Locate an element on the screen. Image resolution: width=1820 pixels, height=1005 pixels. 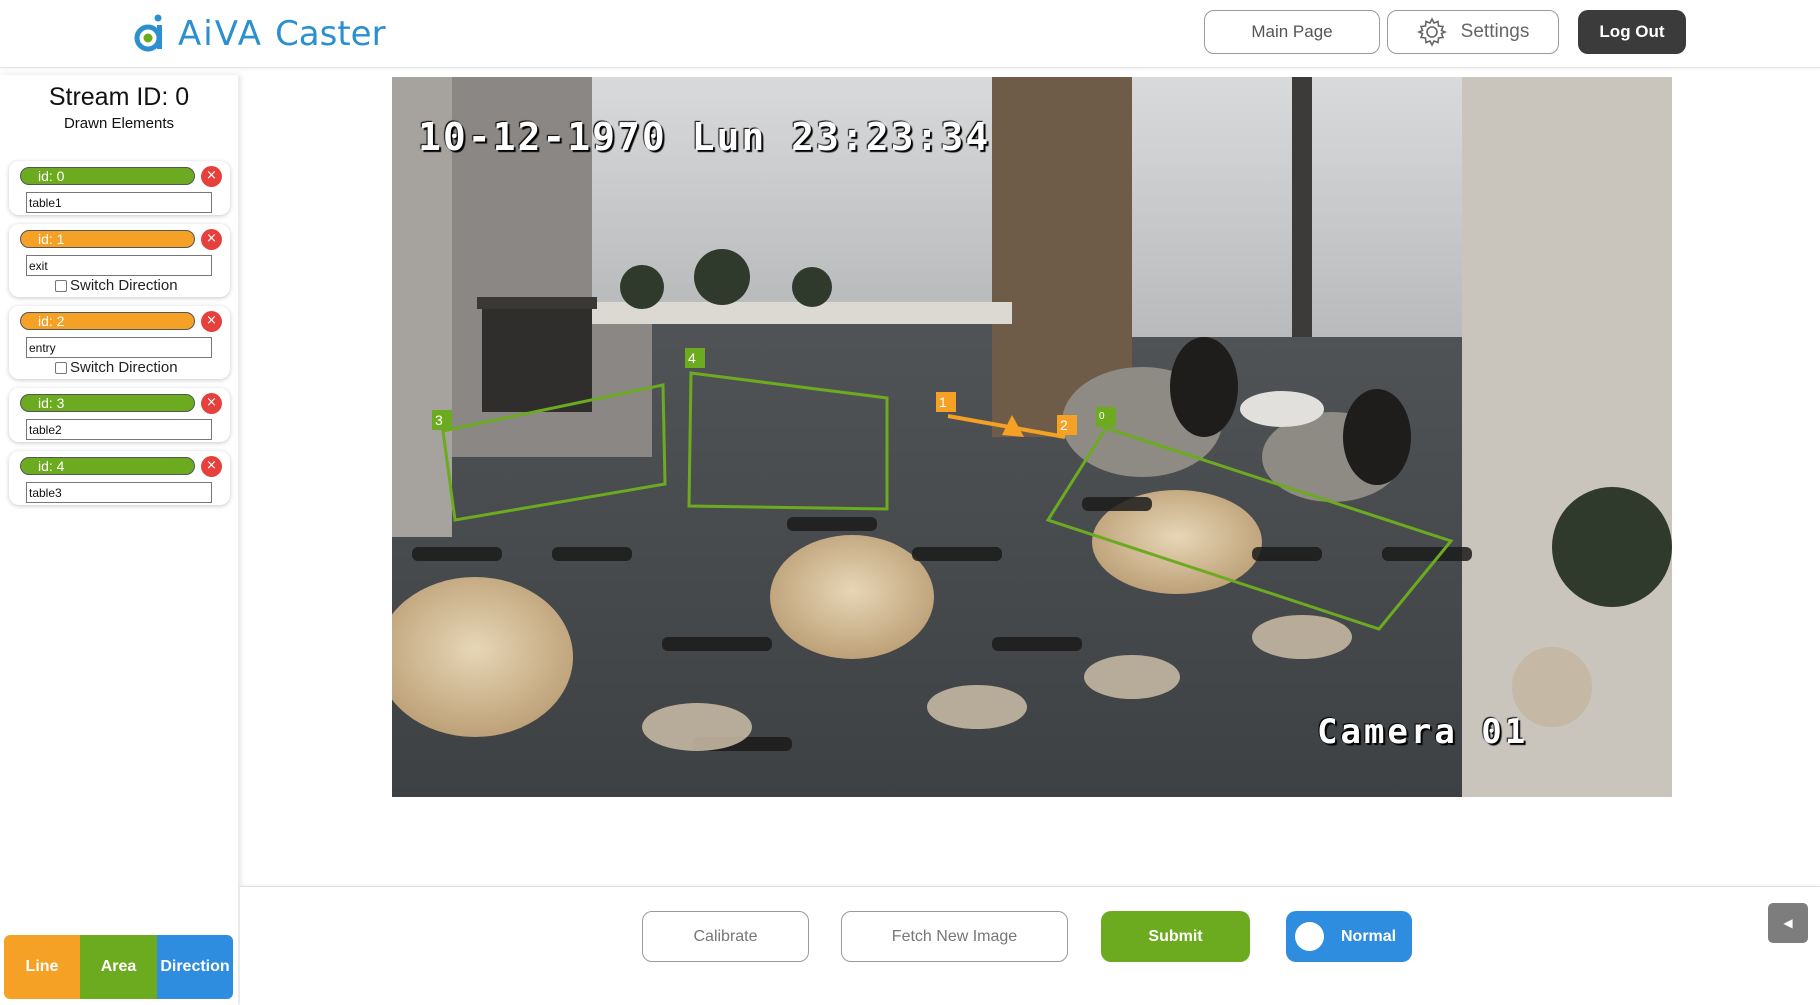
caret-left-icon: ◀ is located at coordinates (1788, 923).